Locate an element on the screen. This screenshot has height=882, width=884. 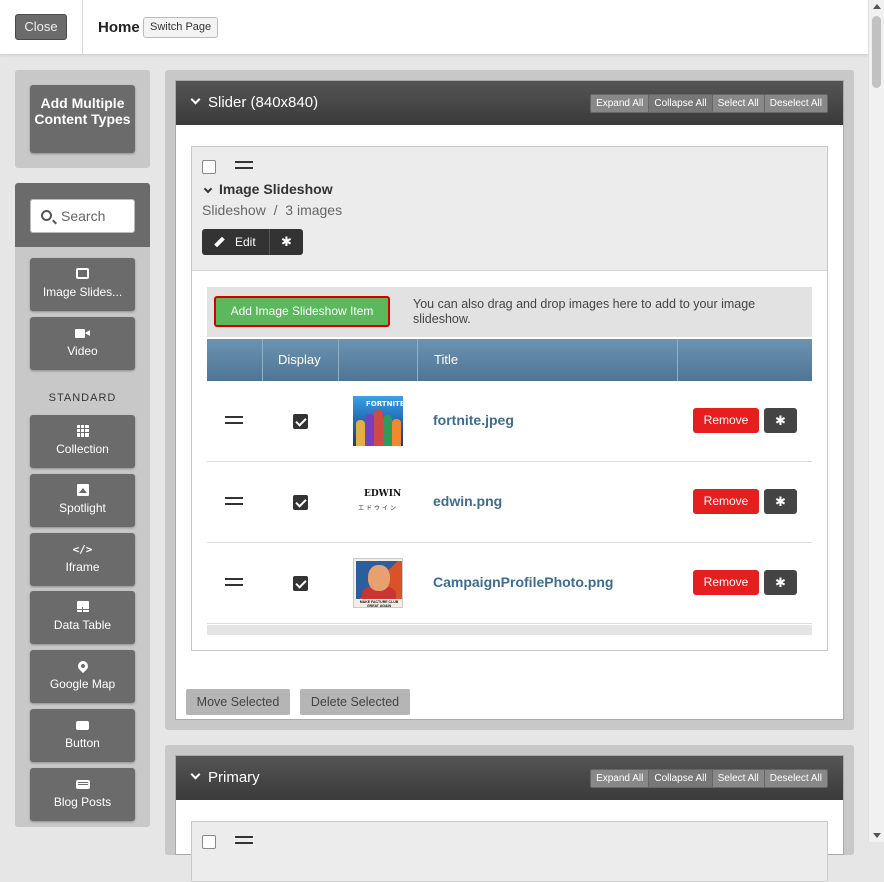
table-icon is located at coordinates (82, 608).